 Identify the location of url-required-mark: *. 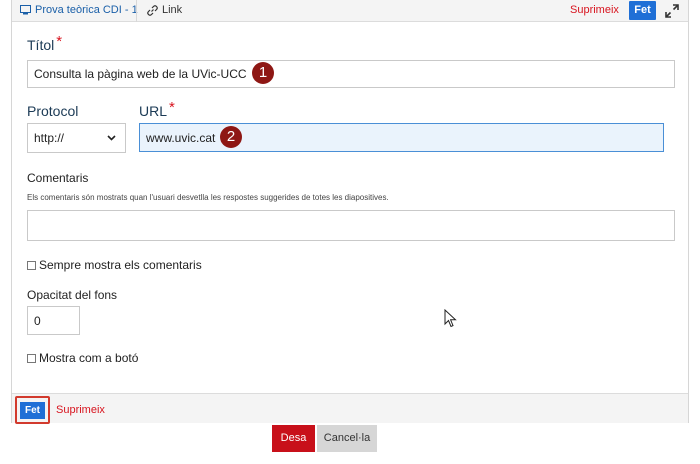
(172, 107).